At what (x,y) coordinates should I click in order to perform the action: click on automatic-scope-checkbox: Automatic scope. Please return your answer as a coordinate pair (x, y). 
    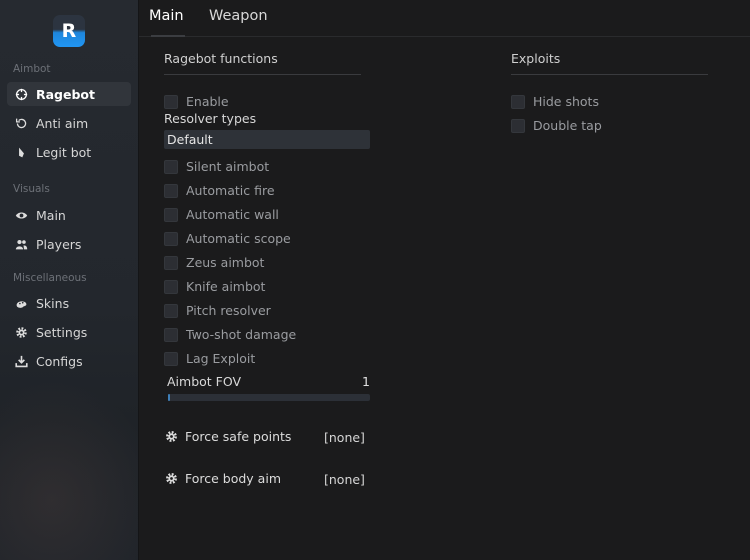
    Looking at the image, I should click on (227, 238).